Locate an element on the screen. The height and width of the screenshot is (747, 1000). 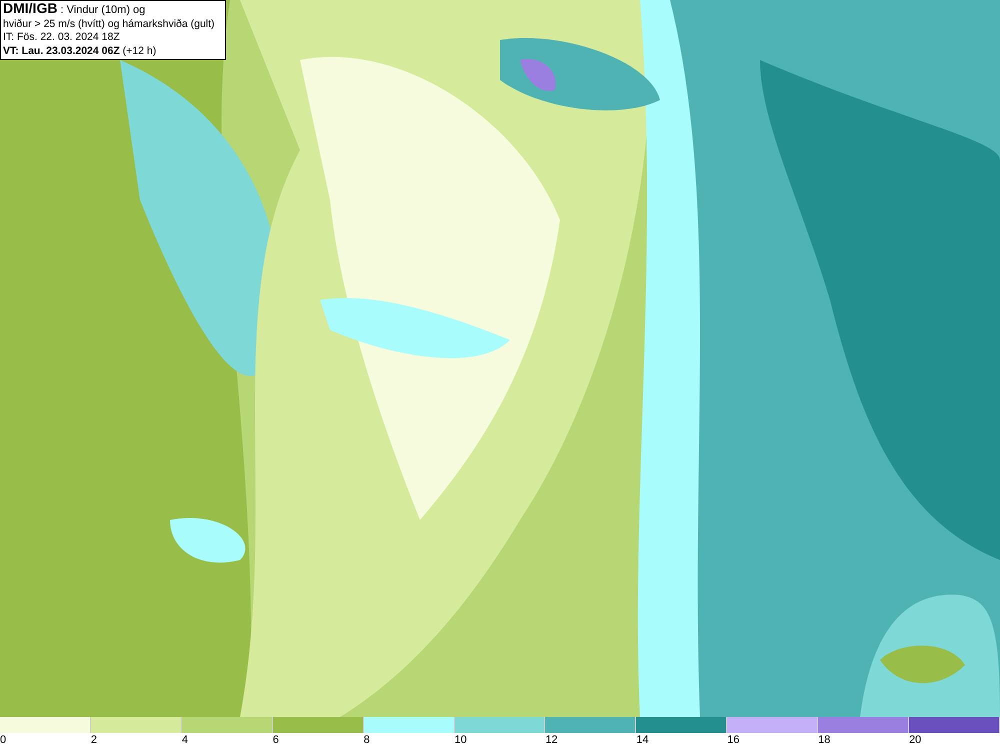
header-text: hviður > 25 m/s (hvítt) og hámarkshviða (gult) is located at coordinates (109, 24).